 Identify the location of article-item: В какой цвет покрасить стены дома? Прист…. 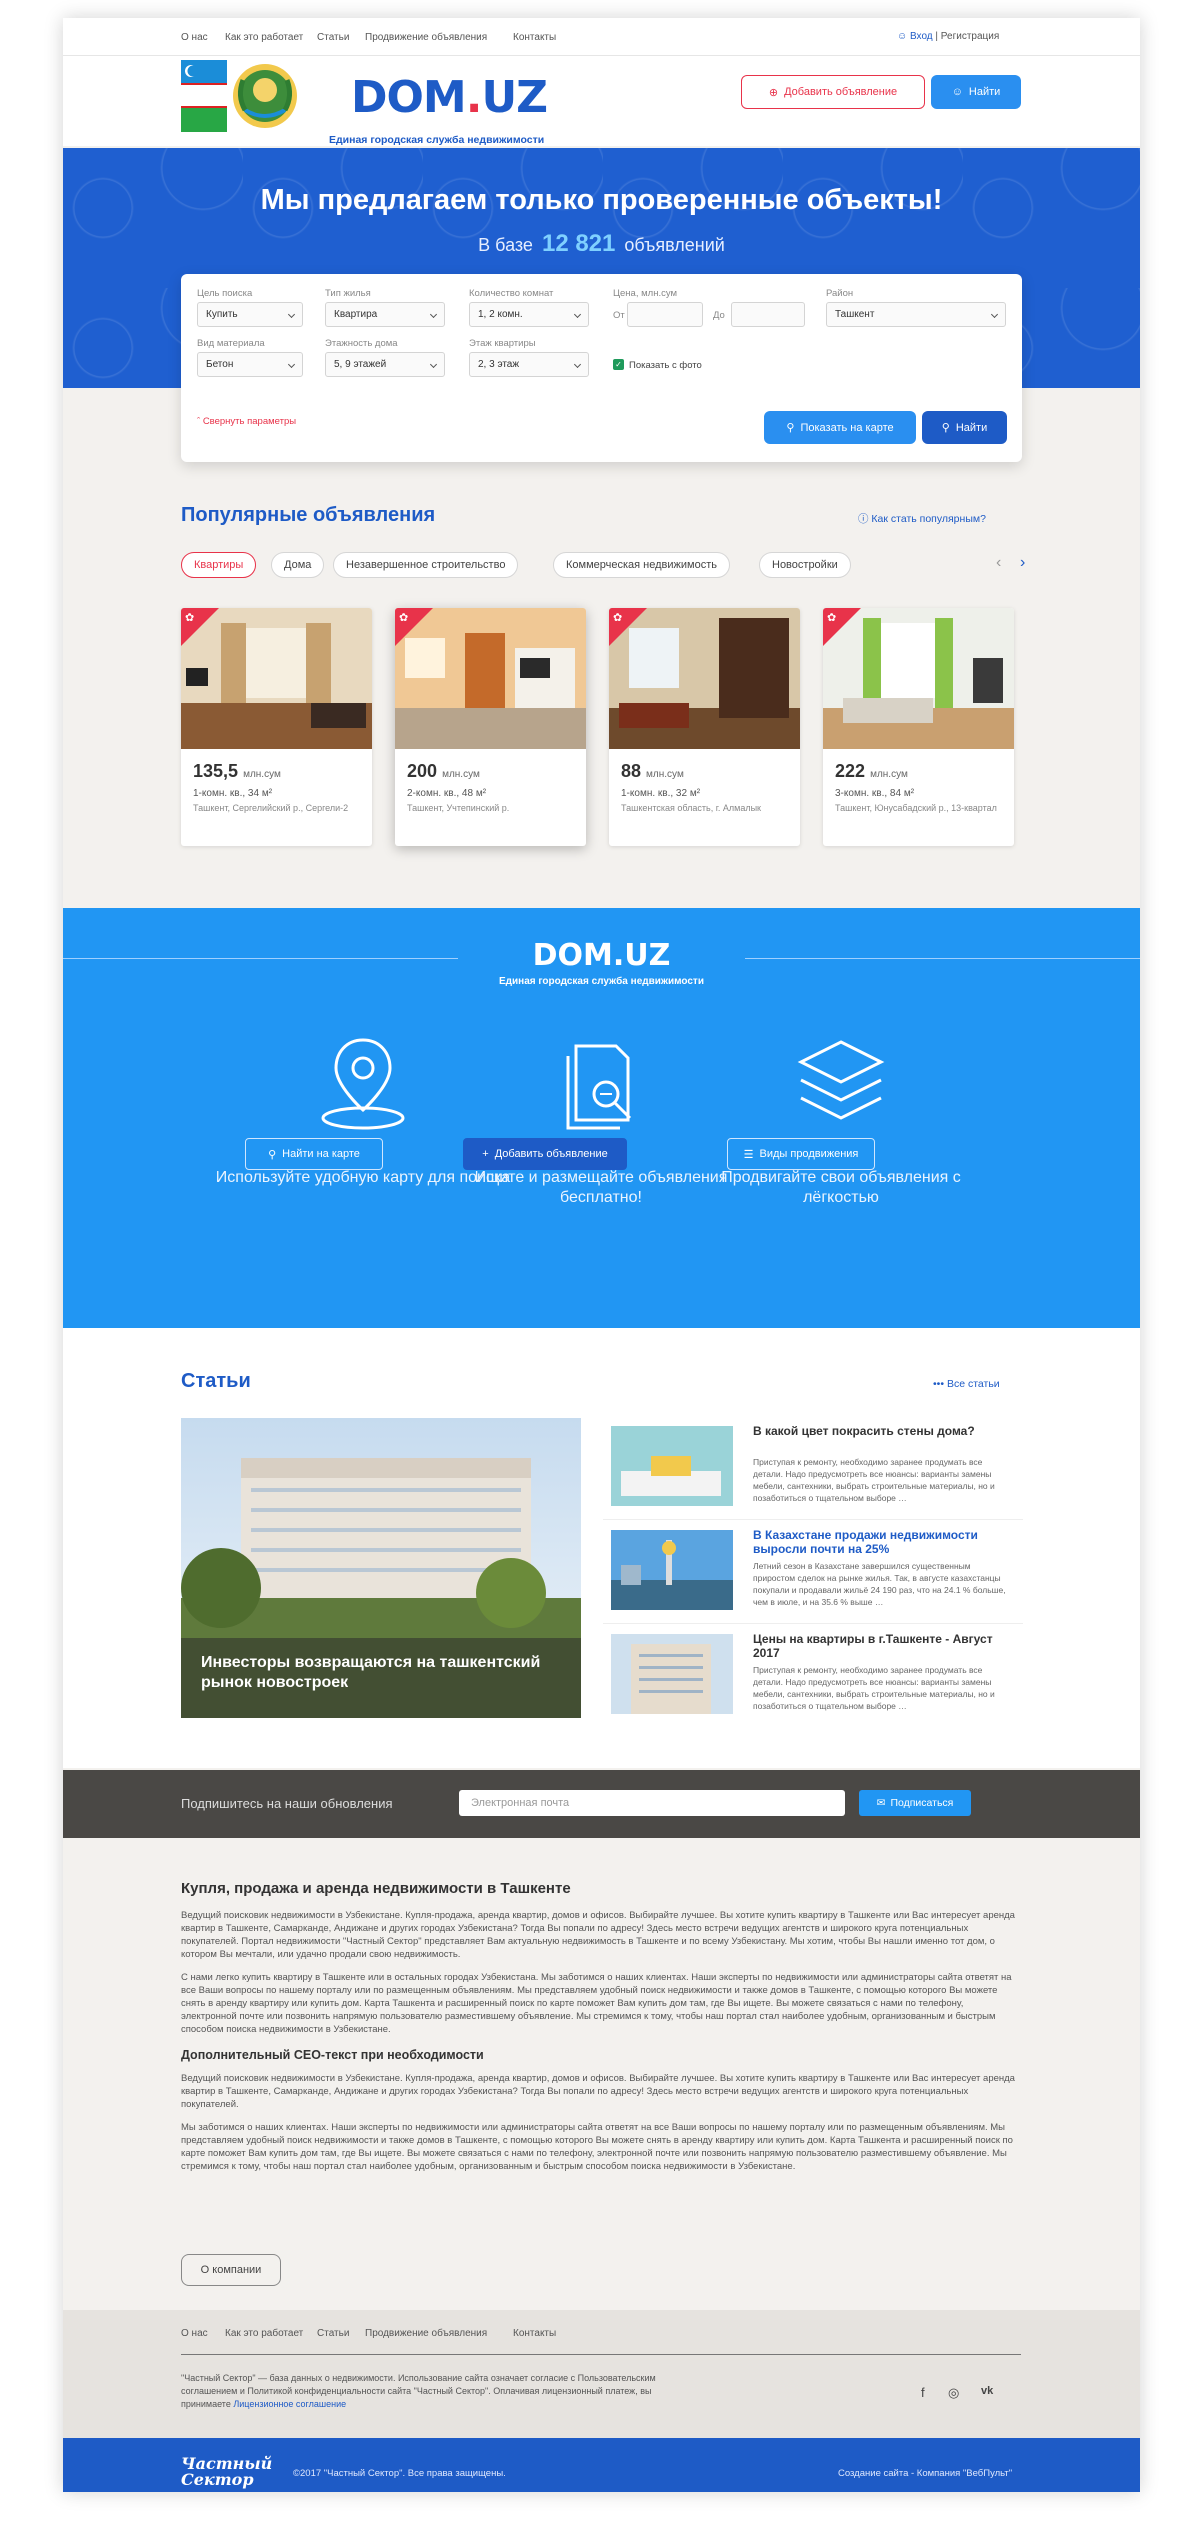
(813, 1470).